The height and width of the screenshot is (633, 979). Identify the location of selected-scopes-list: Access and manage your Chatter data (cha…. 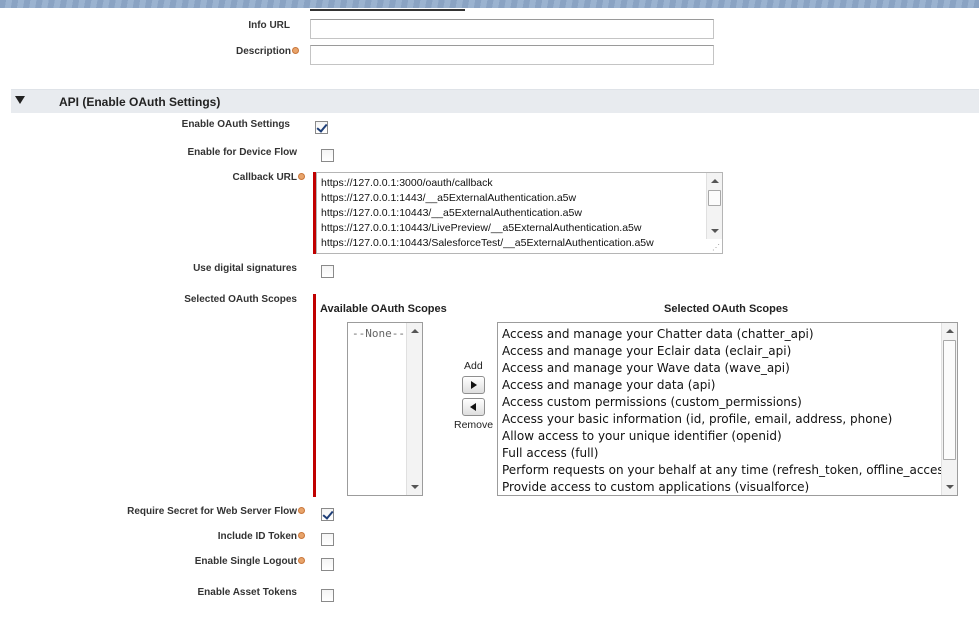
(727, 409).